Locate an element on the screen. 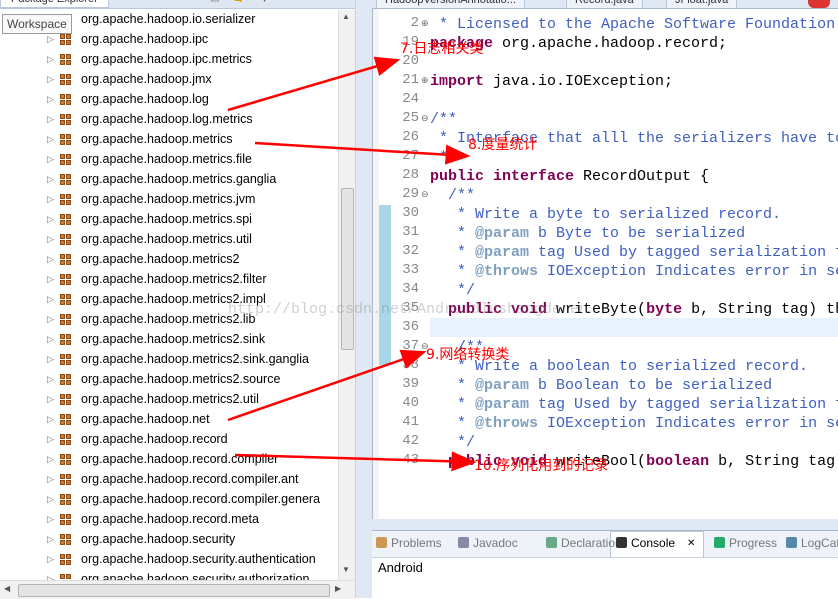  annotation-metrics: 8.度量统计 is located at coordinates (503, 145).